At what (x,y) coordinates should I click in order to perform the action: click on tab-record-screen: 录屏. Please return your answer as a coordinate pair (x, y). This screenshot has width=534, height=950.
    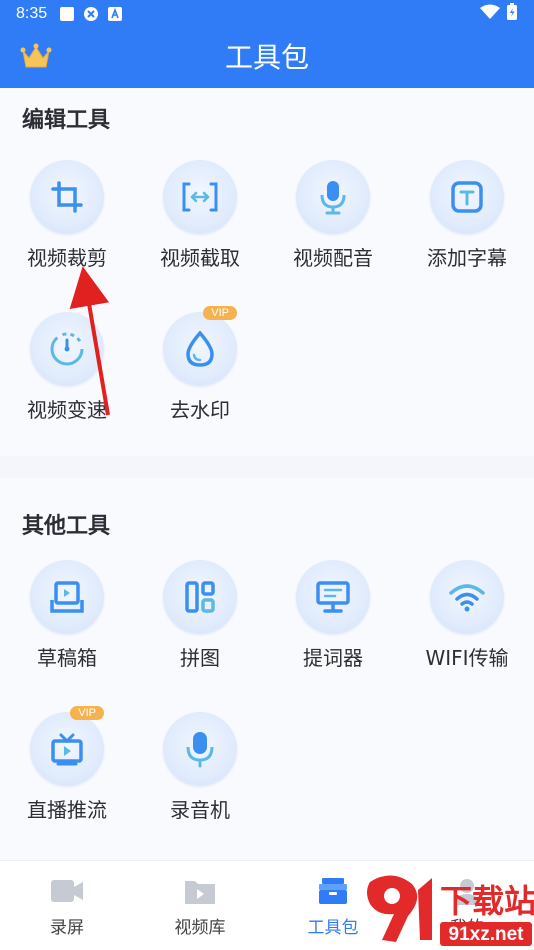
    Looking at the image, I should click on (67, 906).